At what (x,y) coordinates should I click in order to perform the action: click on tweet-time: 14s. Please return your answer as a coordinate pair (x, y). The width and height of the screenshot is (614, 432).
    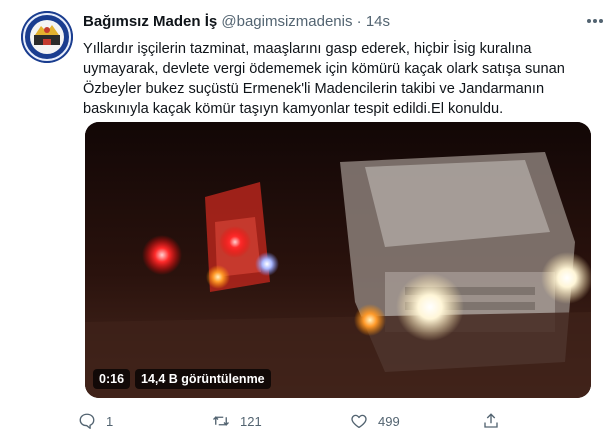
    Looking at the image, I should click on (378, 21).